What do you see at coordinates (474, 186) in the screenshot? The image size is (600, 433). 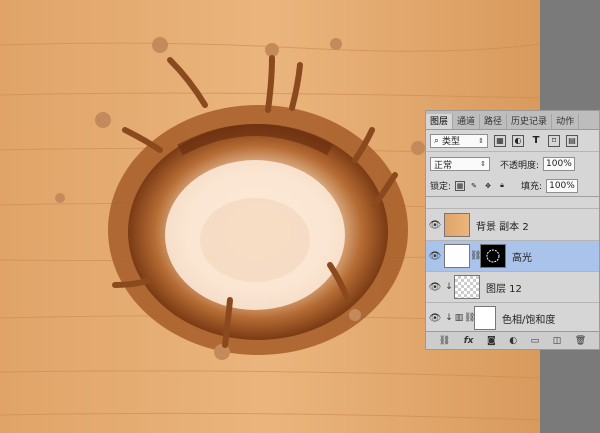 I see `lock-pixels-brush-icon: ✎` at bounding box center [474, 186].